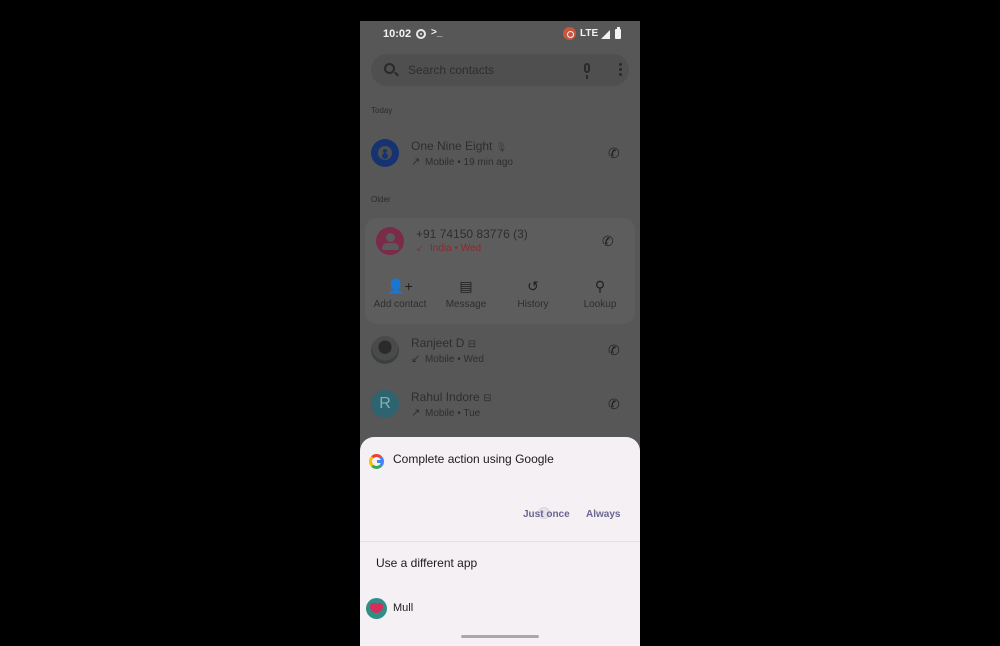  What do you see at coordinates (376, 608) in the screenshot?
I see `mull-app-icon` at bounding box center [376, 608].